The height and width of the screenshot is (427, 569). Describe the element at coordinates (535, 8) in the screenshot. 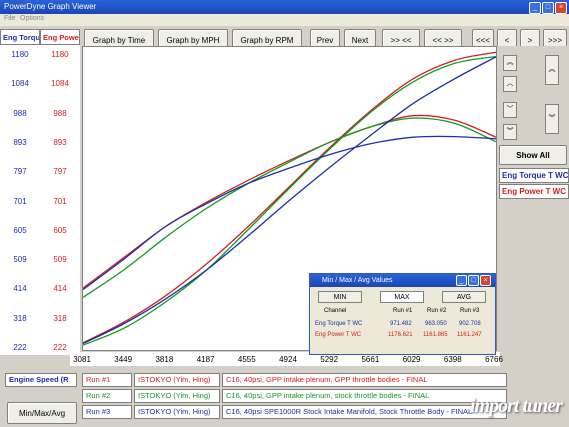

I see `minimize-icon: _` at that location.